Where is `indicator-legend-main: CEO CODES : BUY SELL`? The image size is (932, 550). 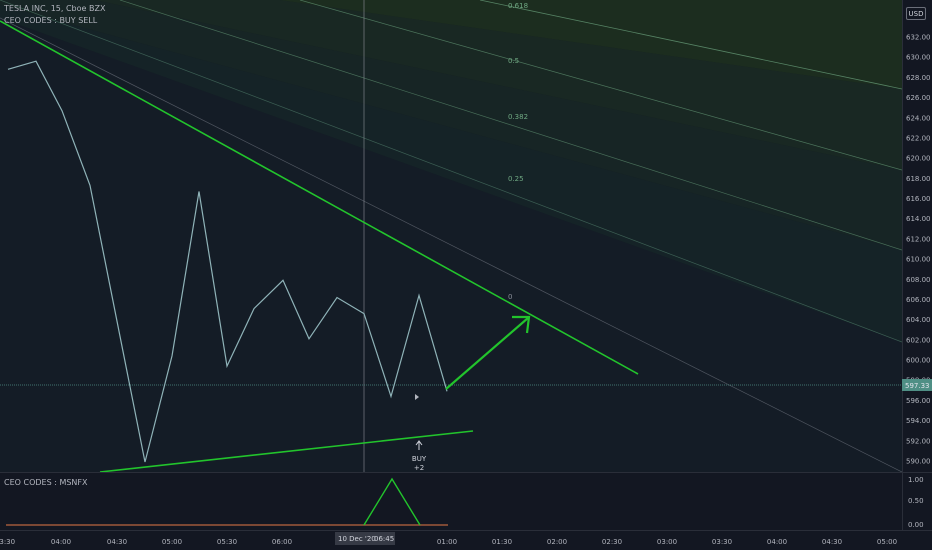 indicator-legend-main: CEO CODES : BUY SELL is located at coordinates (50, 20).